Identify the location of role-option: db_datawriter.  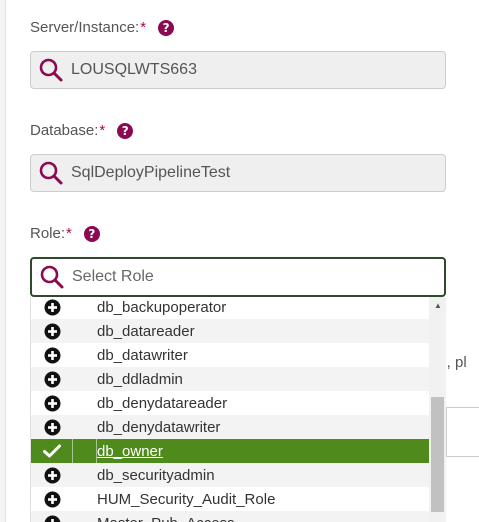
(230, 355).